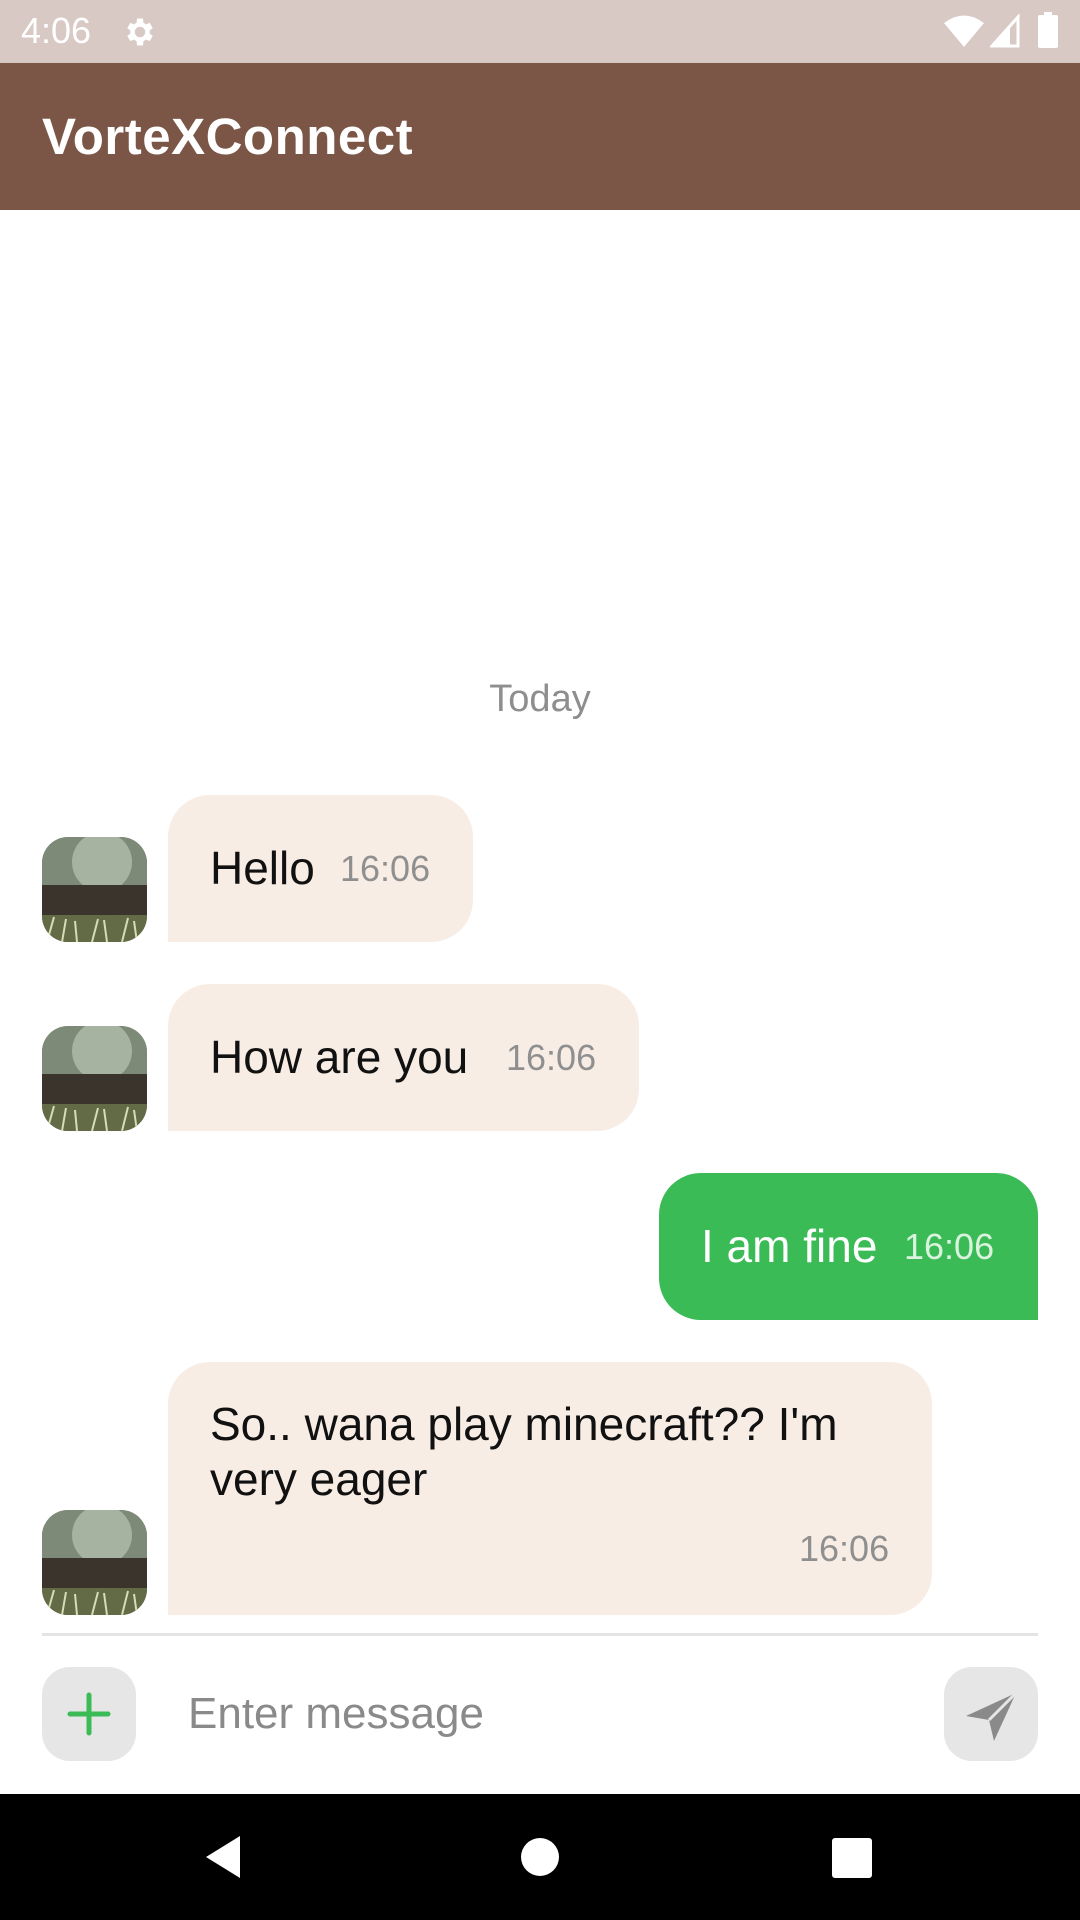  What do you see at coordinates (540, 1634) in the screenshot?
I see `composer-divider` at bounding box center [540, 1634].